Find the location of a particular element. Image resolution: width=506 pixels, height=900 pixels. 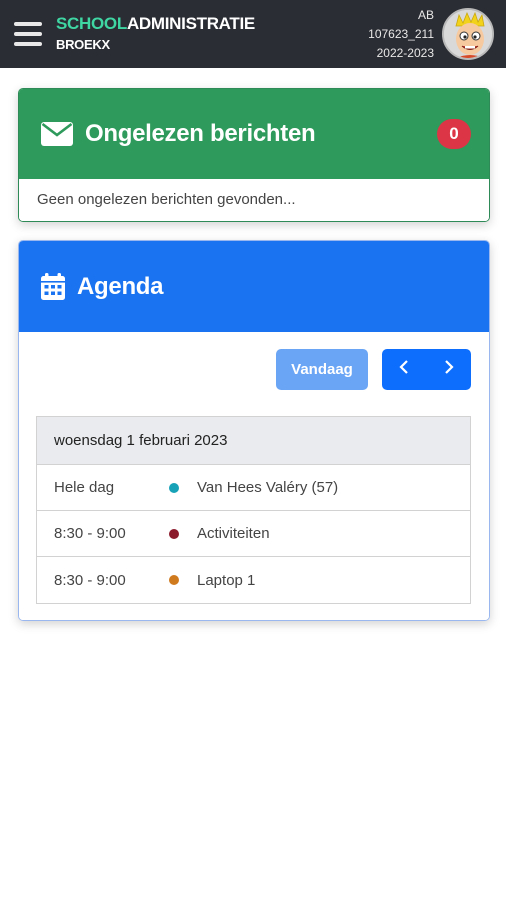

user-info: AB 107623_211 2022-2023 is located at coordinates (401, 34).